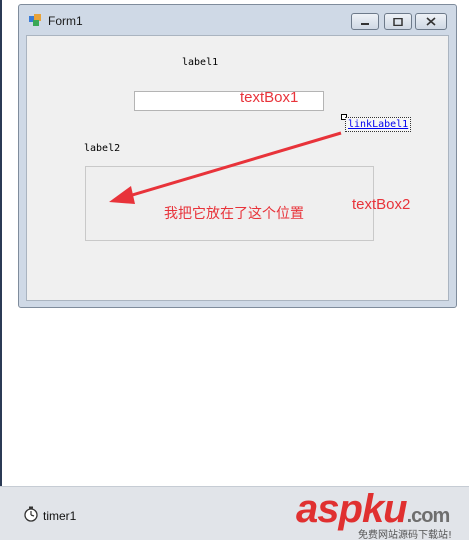 This screenshot has width=469, height=541. Describe the element at coordinates (35, 20) in the screenshot. I see `form-icon` at that location.